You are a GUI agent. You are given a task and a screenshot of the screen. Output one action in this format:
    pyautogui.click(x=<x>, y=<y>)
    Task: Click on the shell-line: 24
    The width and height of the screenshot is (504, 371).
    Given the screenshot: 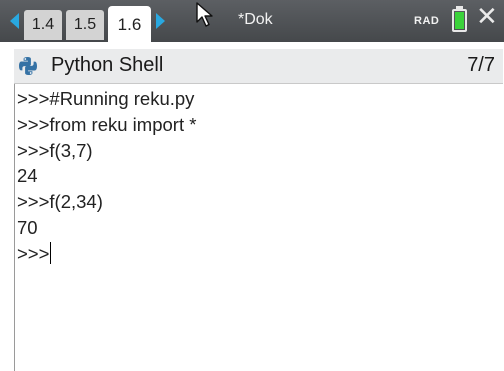 What is the action you would take?
    pyautogui.click(x=27, y=175)
    